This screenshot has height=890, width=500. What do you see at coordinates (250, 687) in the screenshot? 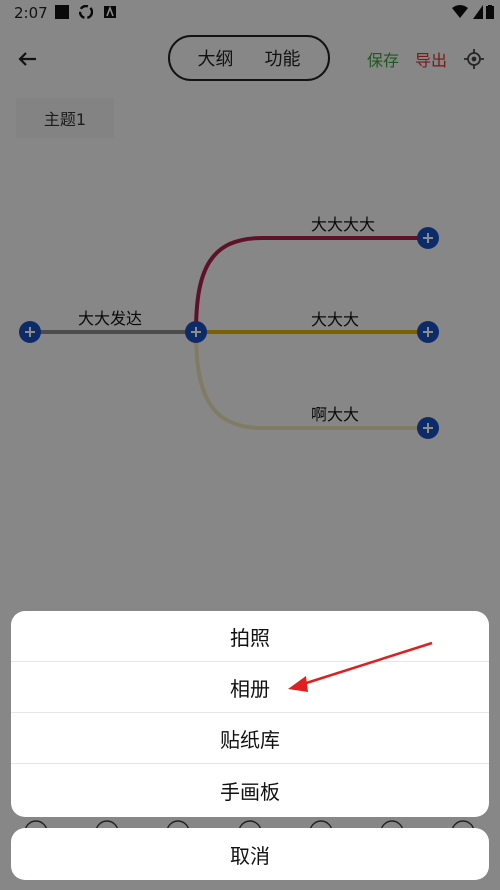
I see `option-album: 相册` at bounding box center [250, 687].